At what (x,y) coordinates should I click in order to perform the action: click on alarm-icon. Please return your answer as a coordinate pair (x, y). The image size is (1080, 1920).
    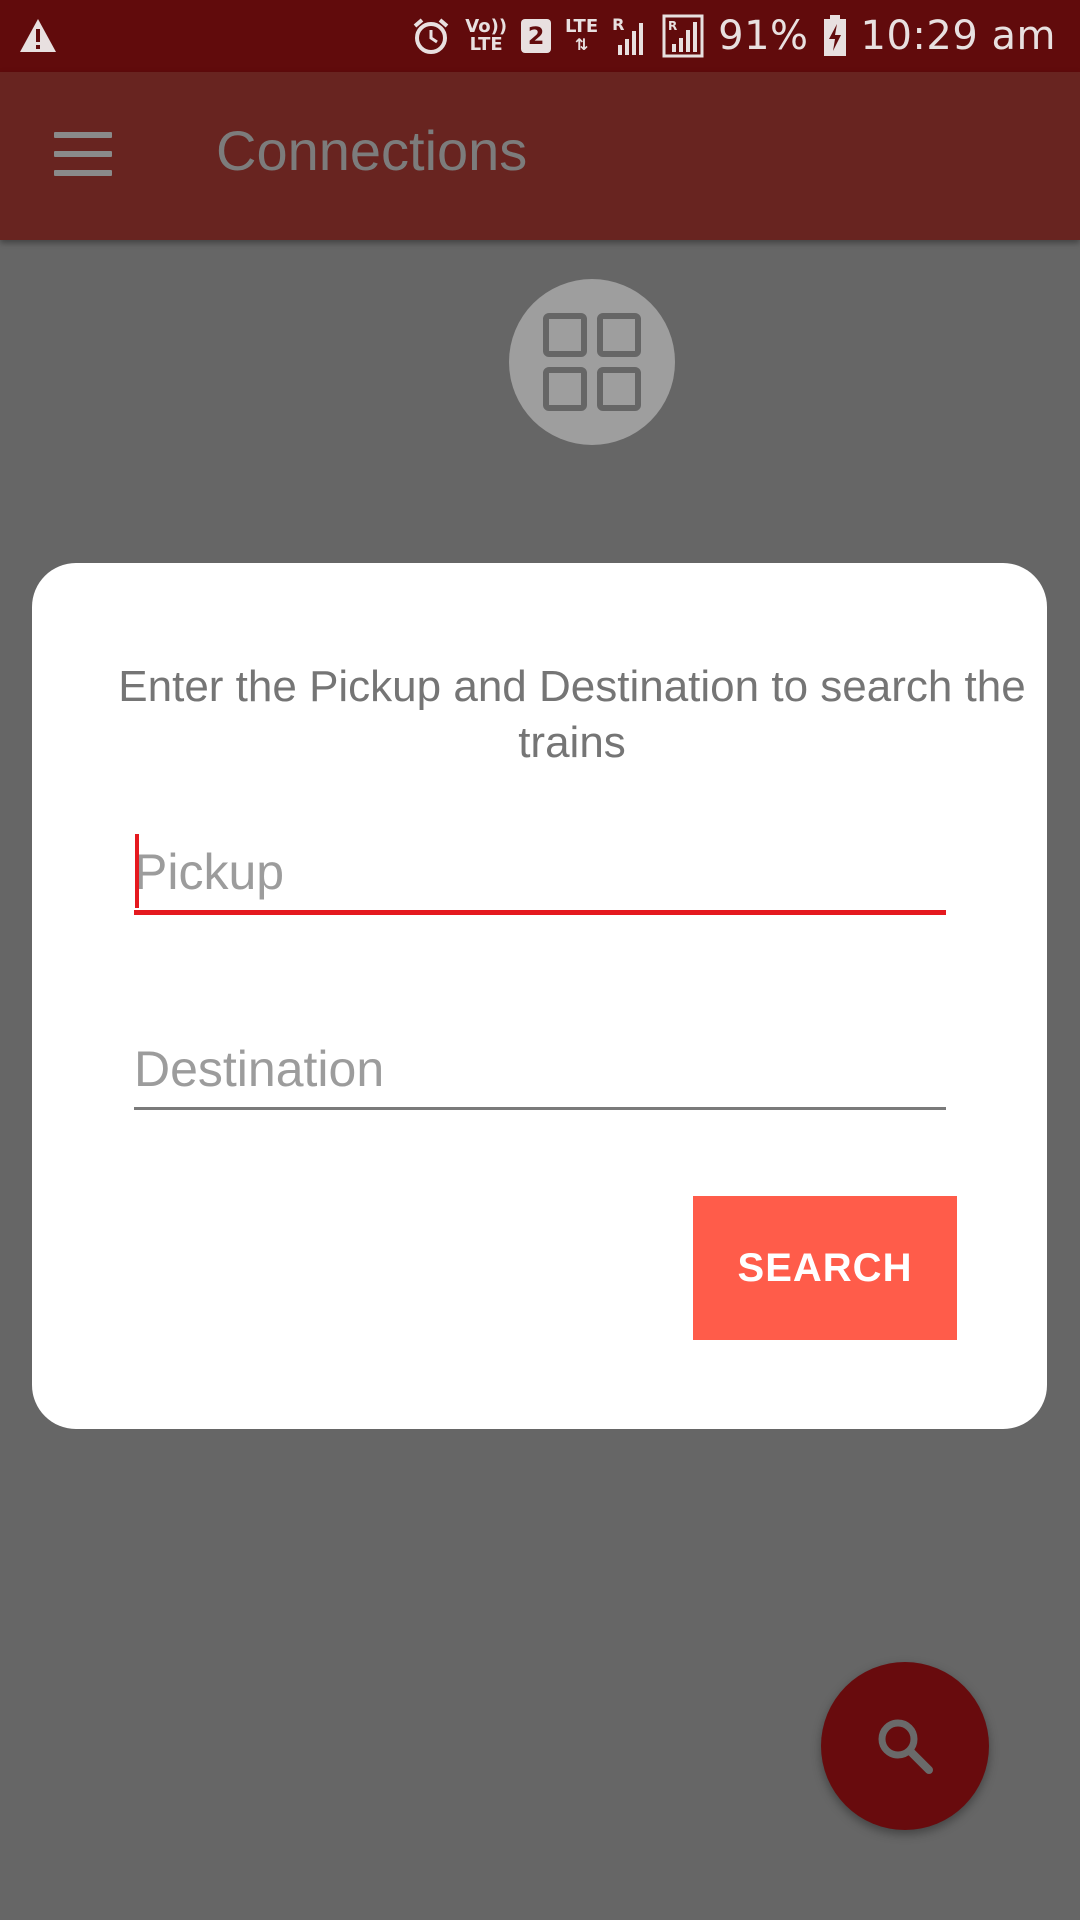
    Looking at the image, I should click on (431, 36).